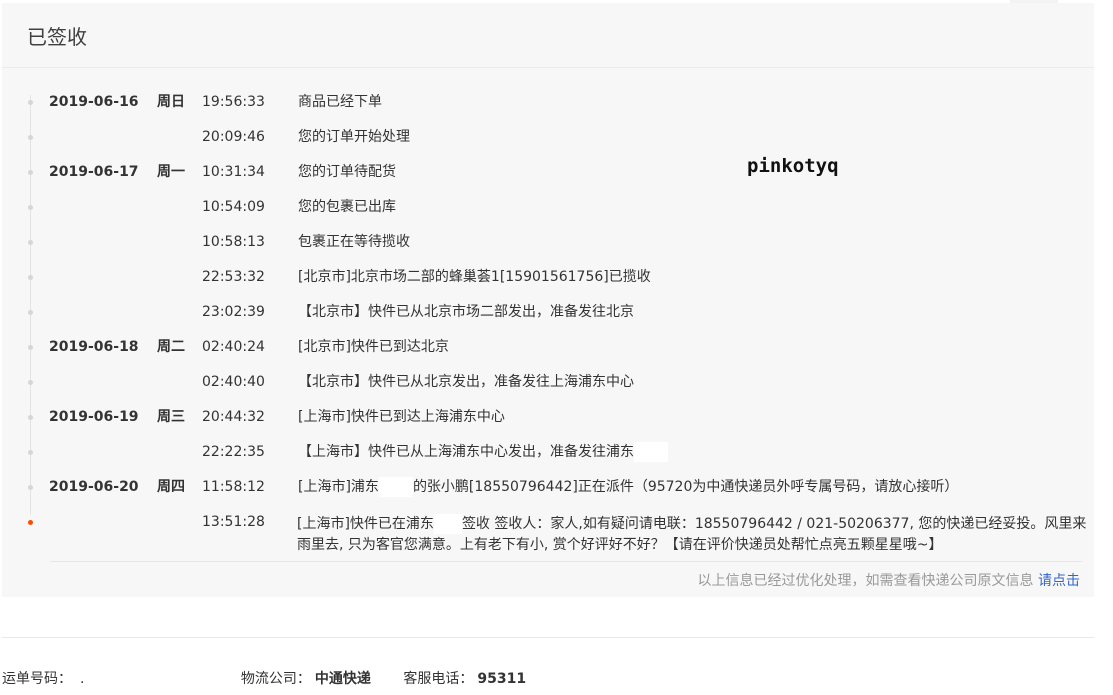  Describe the element at coordinates (548, 137) in the screenshot. I see `timeline-row: 20:09:46 您的订单开始处理` at that location.